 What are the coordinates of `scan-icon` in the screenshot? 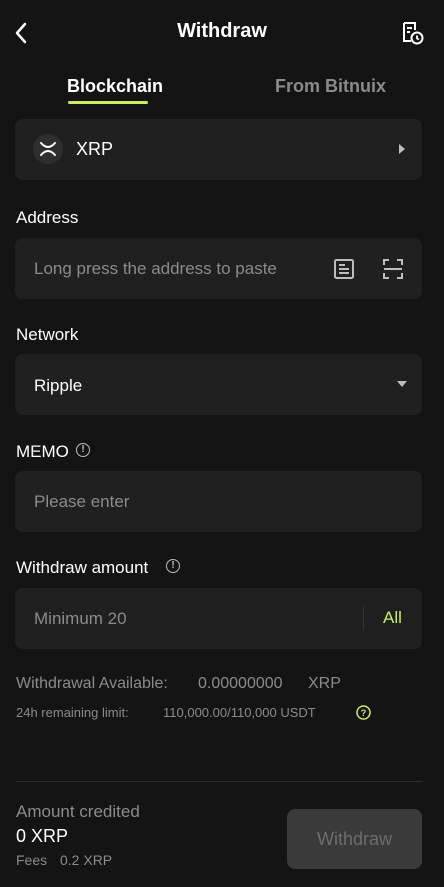 It's located at (393, 269).